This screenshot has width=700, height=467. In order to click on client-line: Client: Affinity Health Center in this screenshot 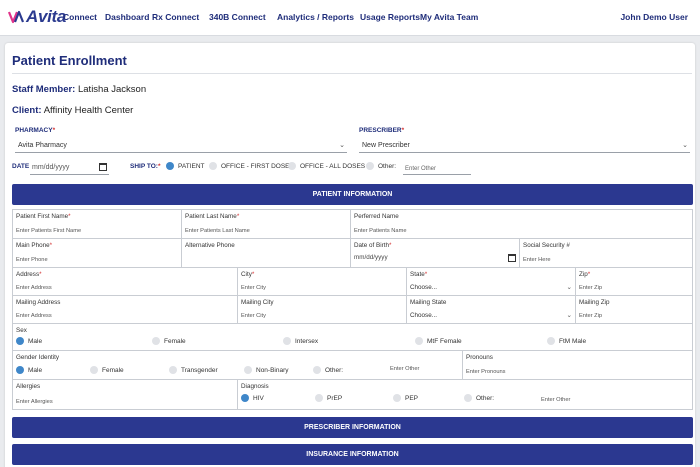, I will do `click(72, 110)`.